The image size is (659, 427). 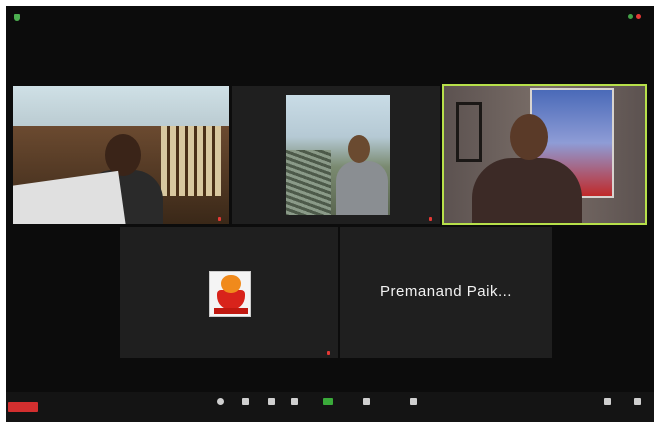 I want to click on connection-icon, so click(x=630, y=16).